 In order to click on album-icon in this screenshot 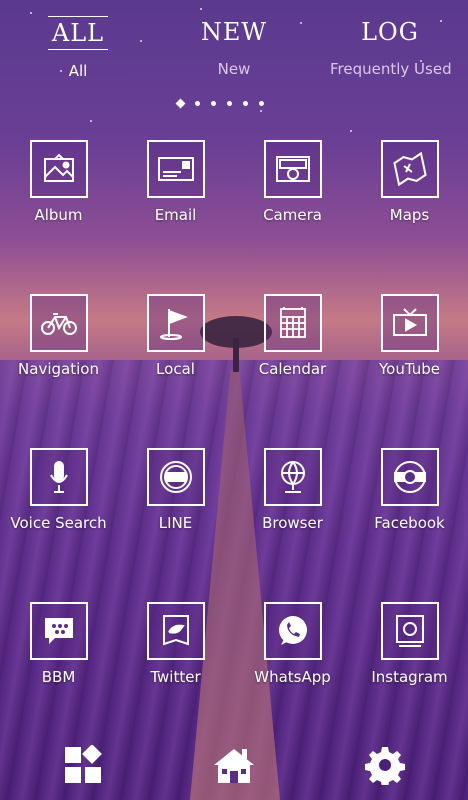, I will do `click(58, 169)`.